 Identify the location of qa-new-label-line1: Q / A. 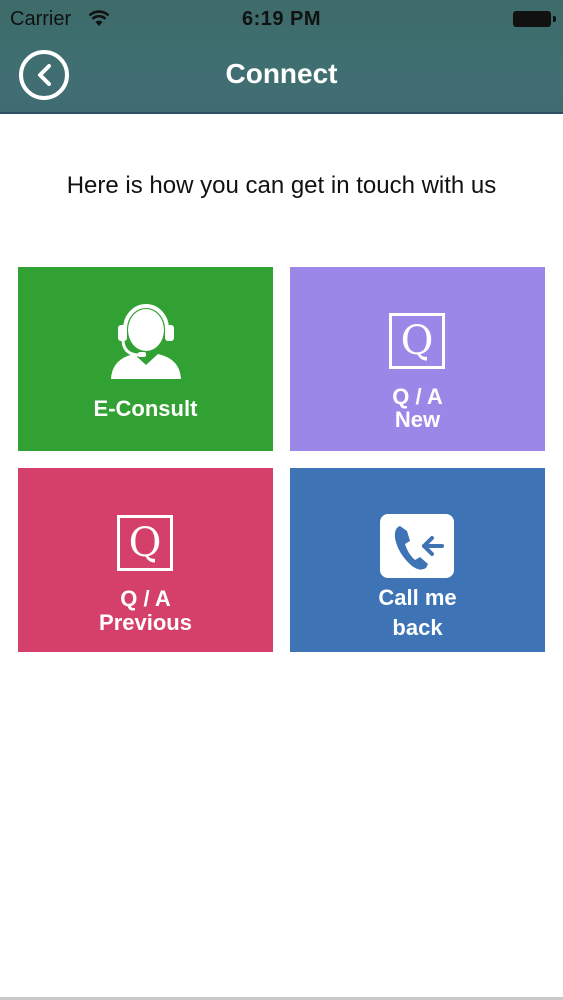
(417, 396).